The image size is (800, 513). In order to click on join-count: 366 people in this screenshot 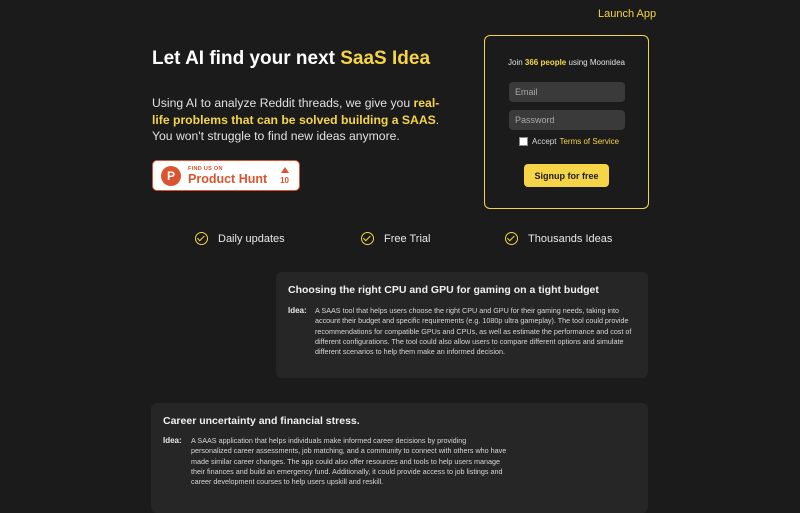, I will do `click(545, 62)`.